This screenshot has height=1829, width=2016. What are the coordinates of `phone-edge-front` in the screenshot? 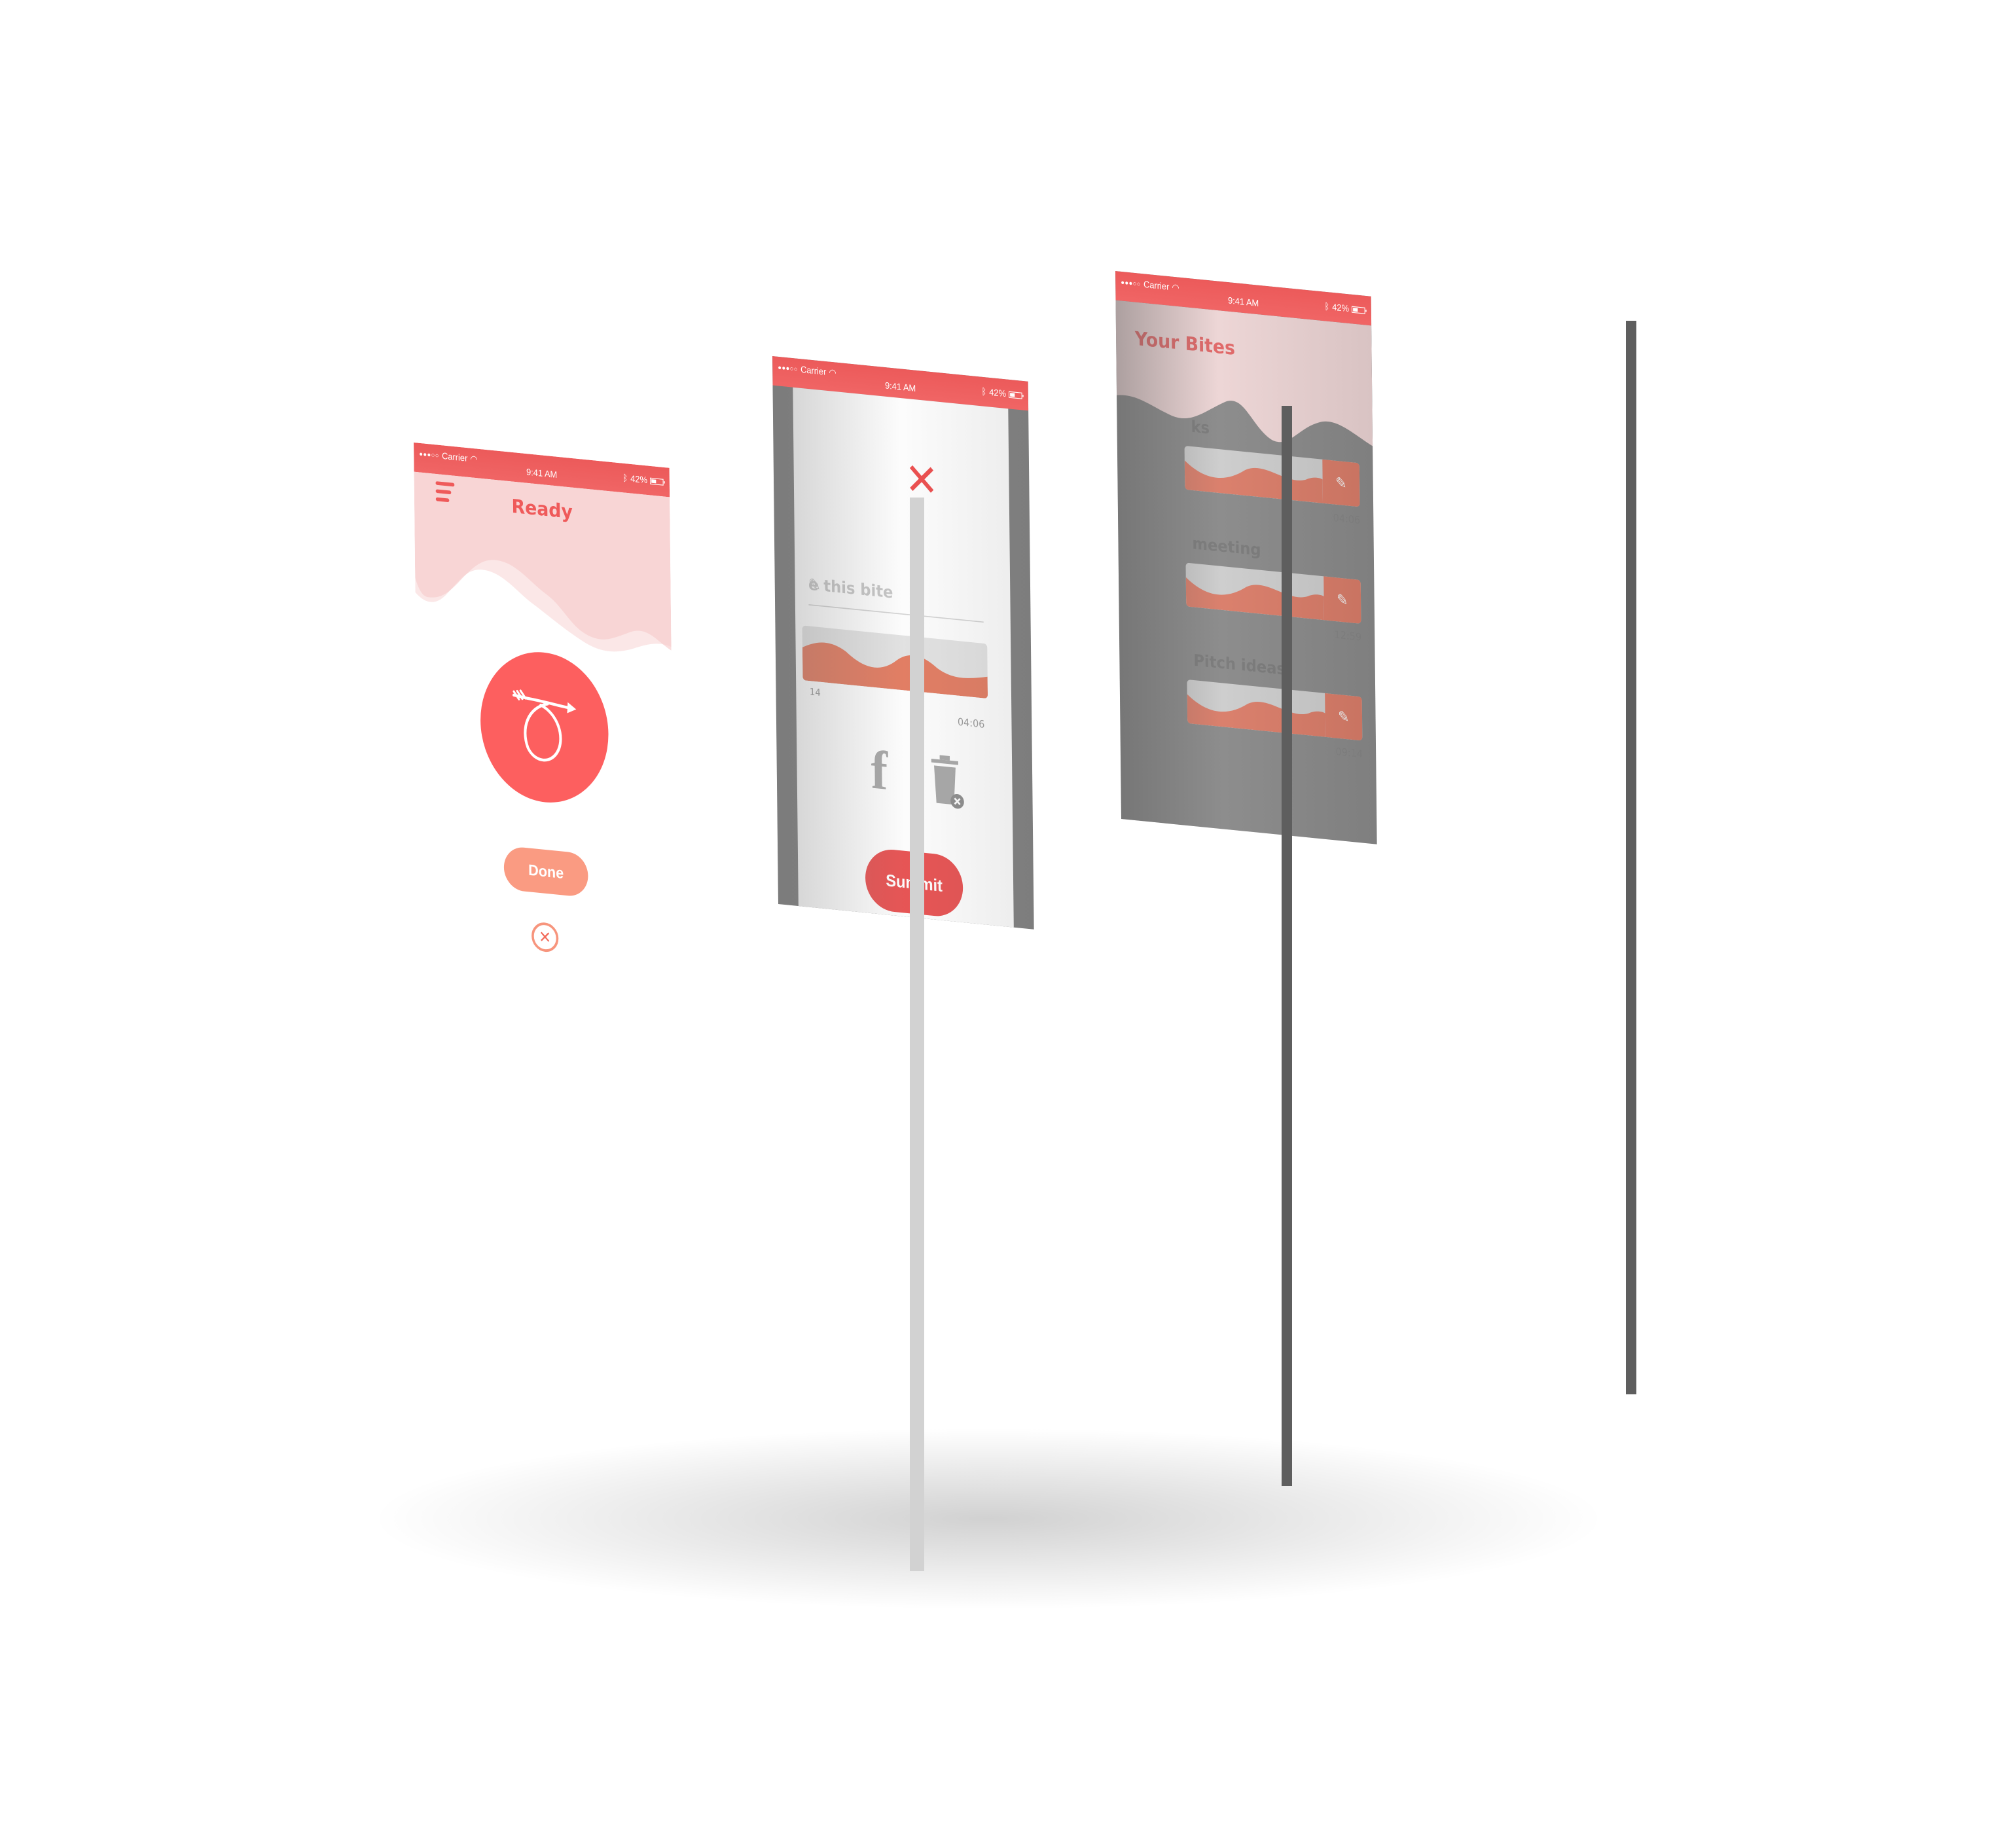 It's located at (917, 1034).